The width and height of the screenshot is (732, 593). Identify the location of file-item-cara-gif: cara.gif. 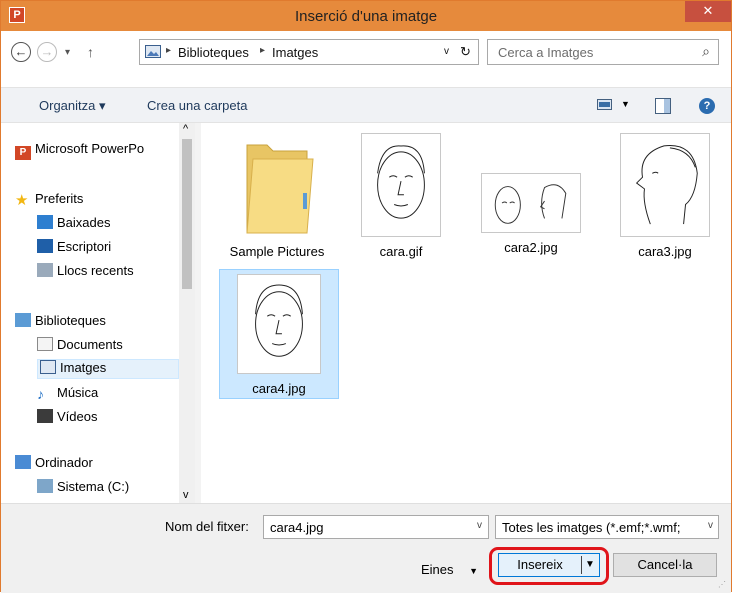
(401, 196).